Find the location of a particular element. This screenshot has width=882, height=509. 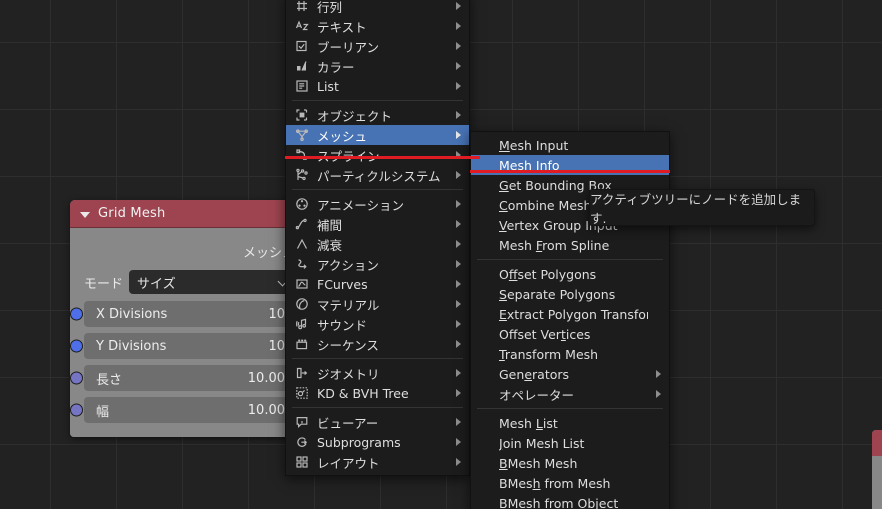

falloff-icon is located at coordinates (302, 244).